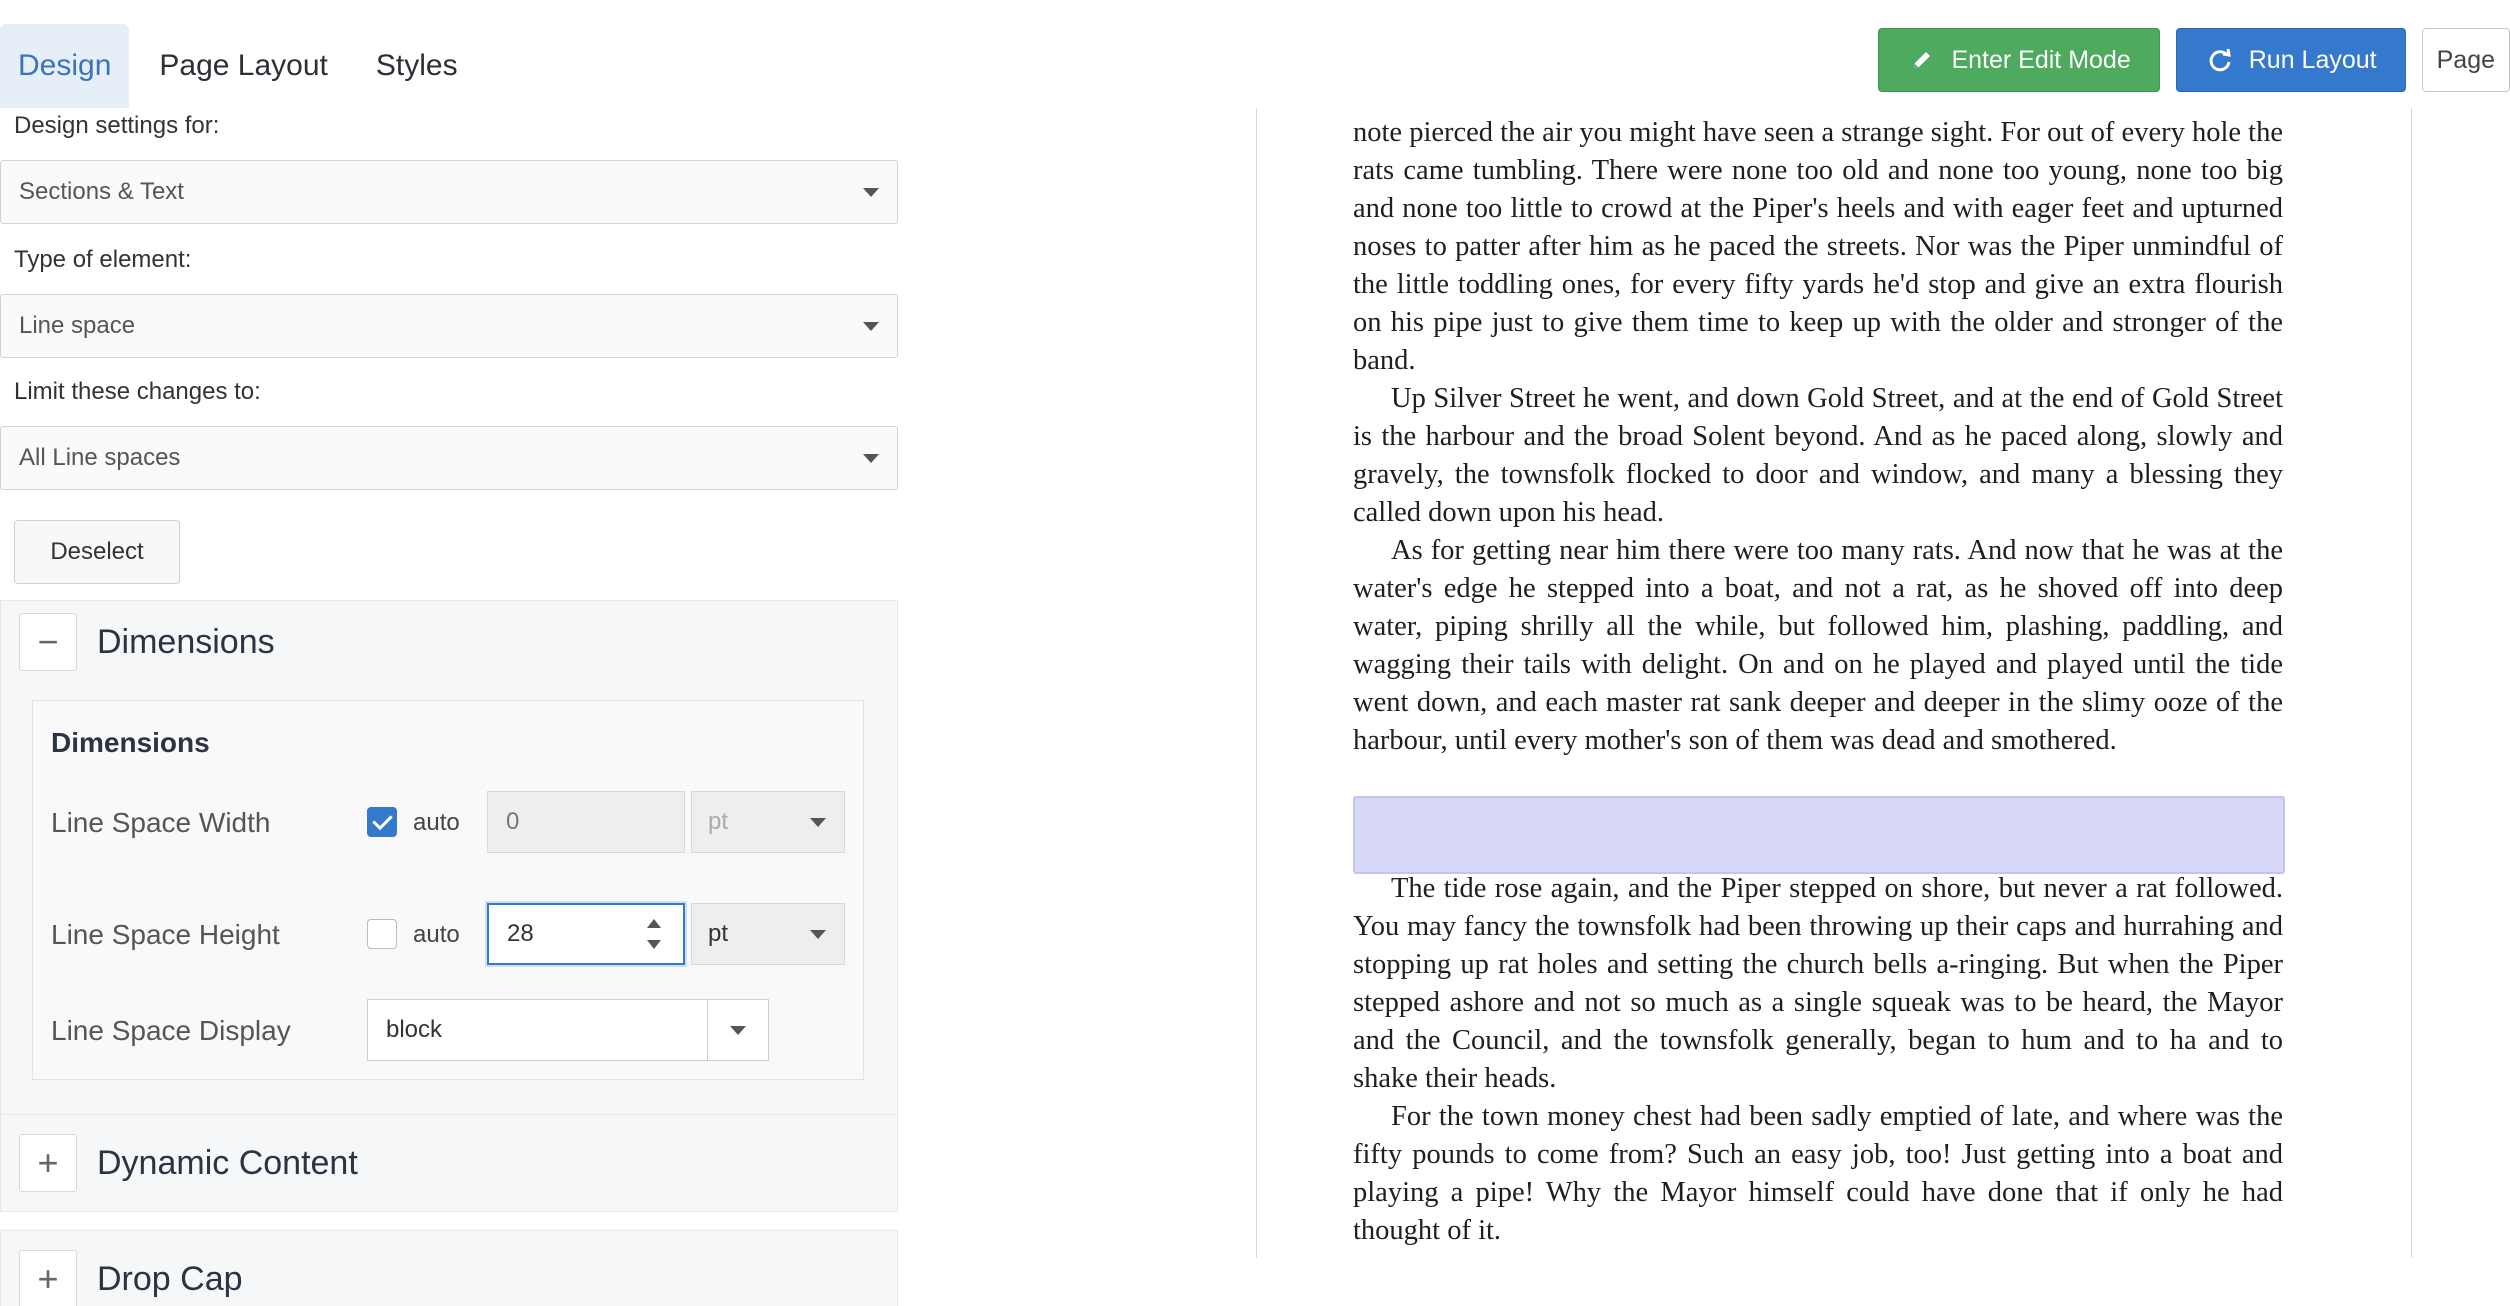 This screenshot has height=1306, width=2510. What do you see at coordinates (165, 934) in the screenshot?
I see `line-space-height-label: Line Space Height` at bounding box center [165, 934].